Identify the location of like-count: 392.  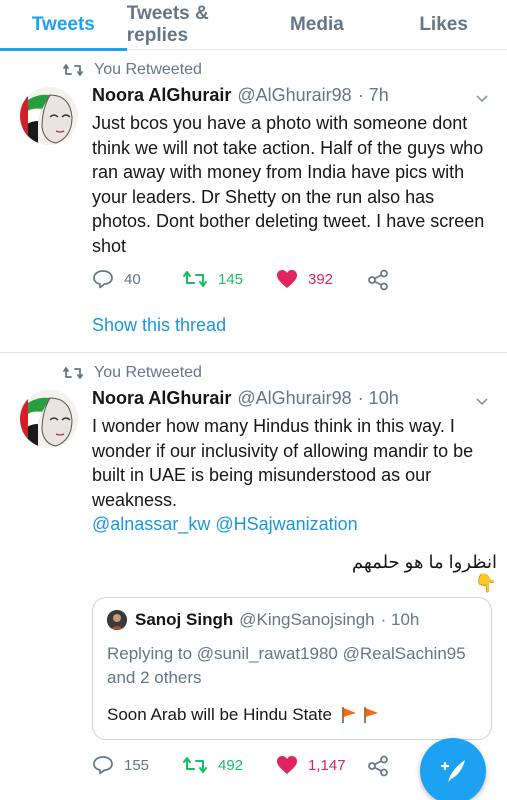
(321, 279).